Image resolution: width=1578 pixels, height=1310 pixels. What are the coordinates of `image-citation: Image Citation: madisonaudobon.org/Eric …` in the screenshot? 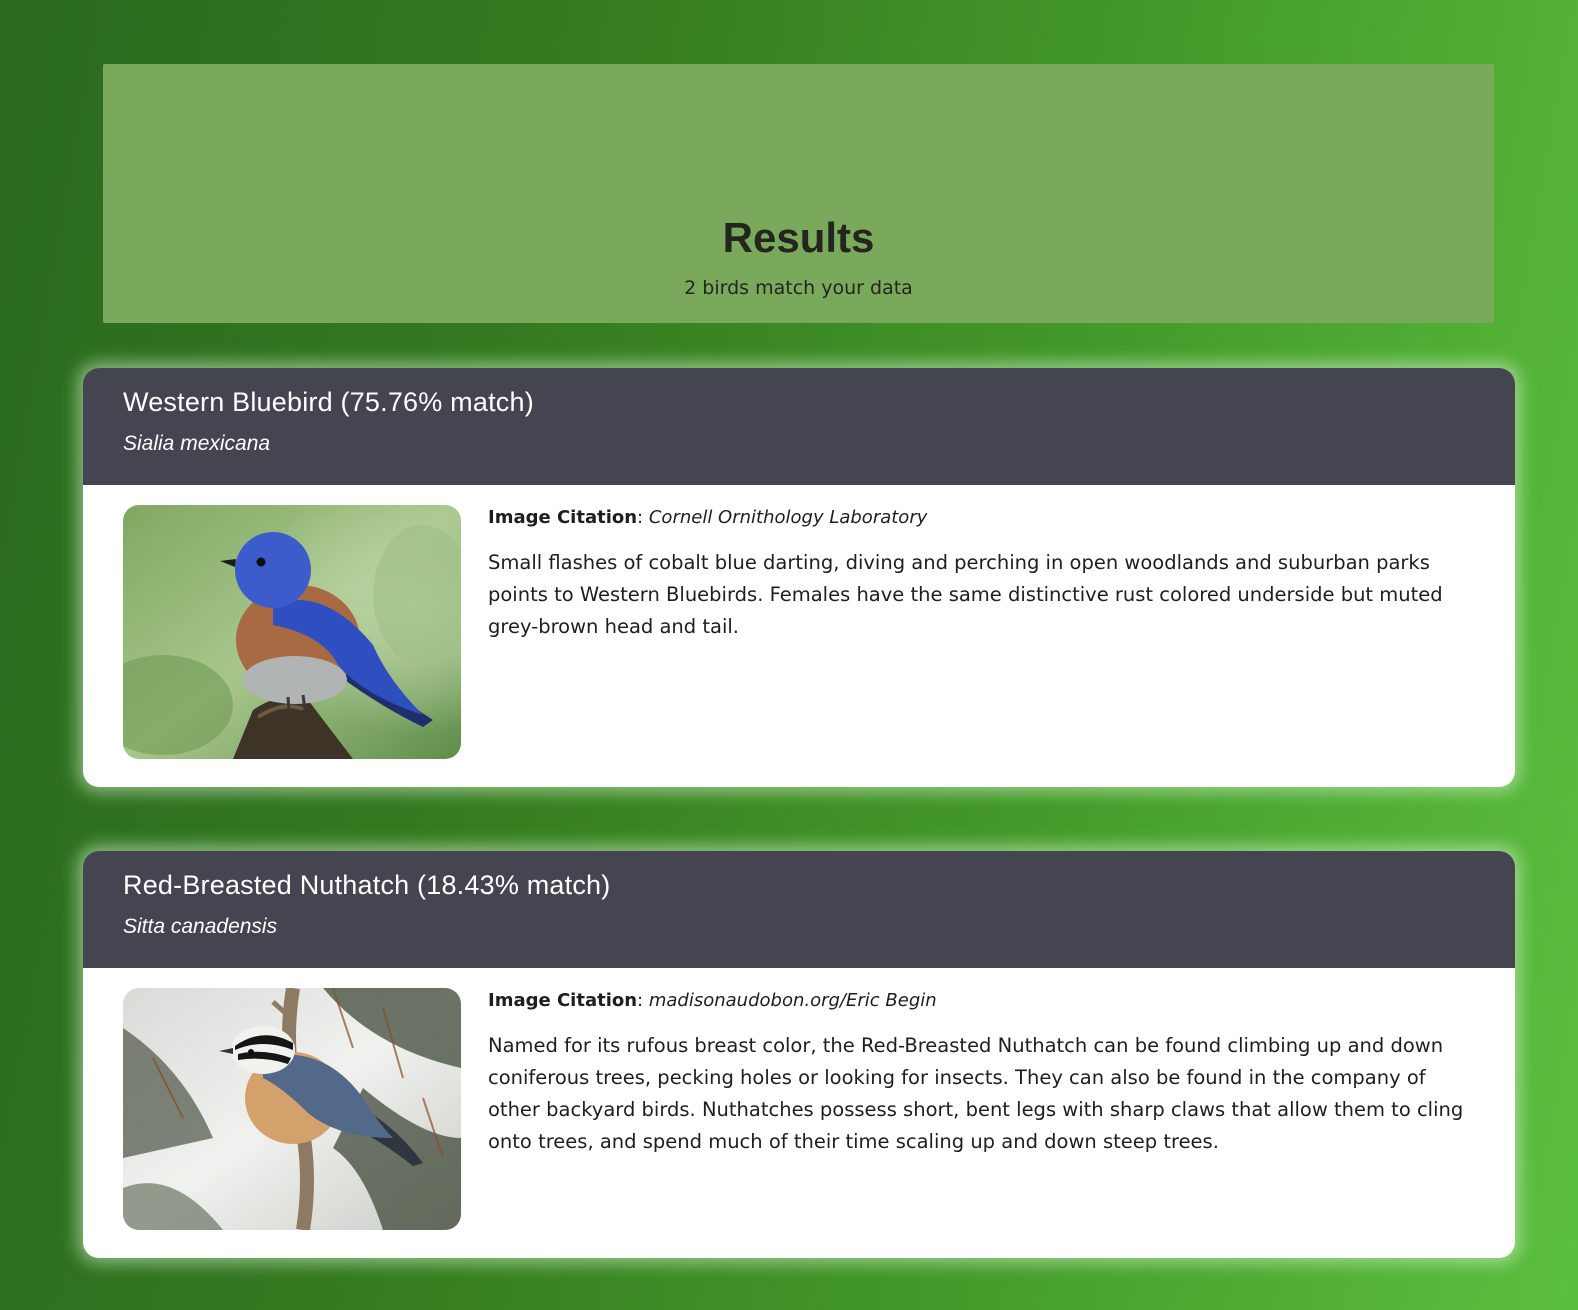 It's located at (983, 1001).